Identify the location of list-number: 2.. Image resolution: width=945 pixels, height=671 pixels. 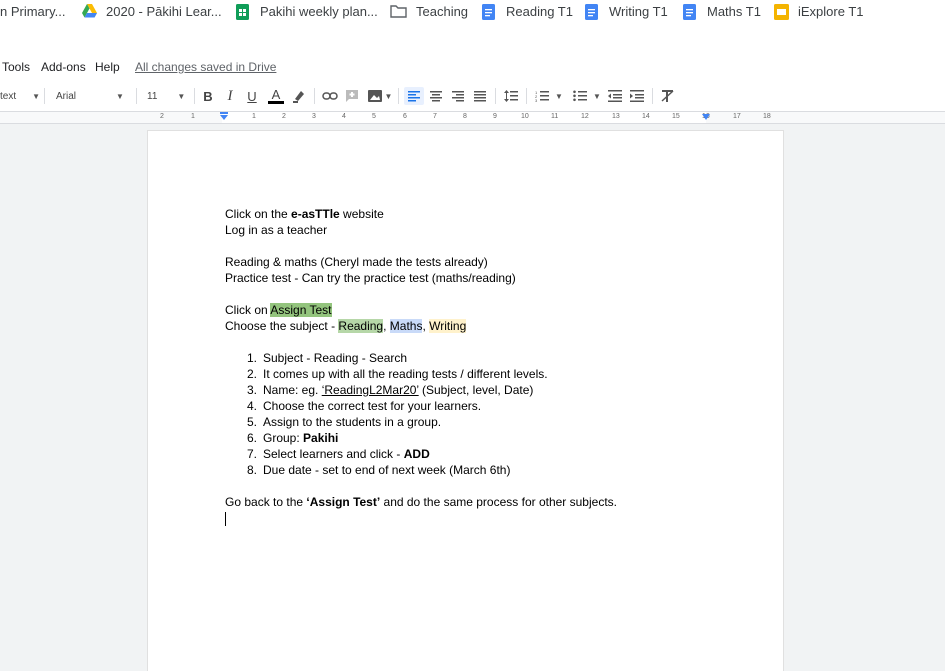
(251, 374).